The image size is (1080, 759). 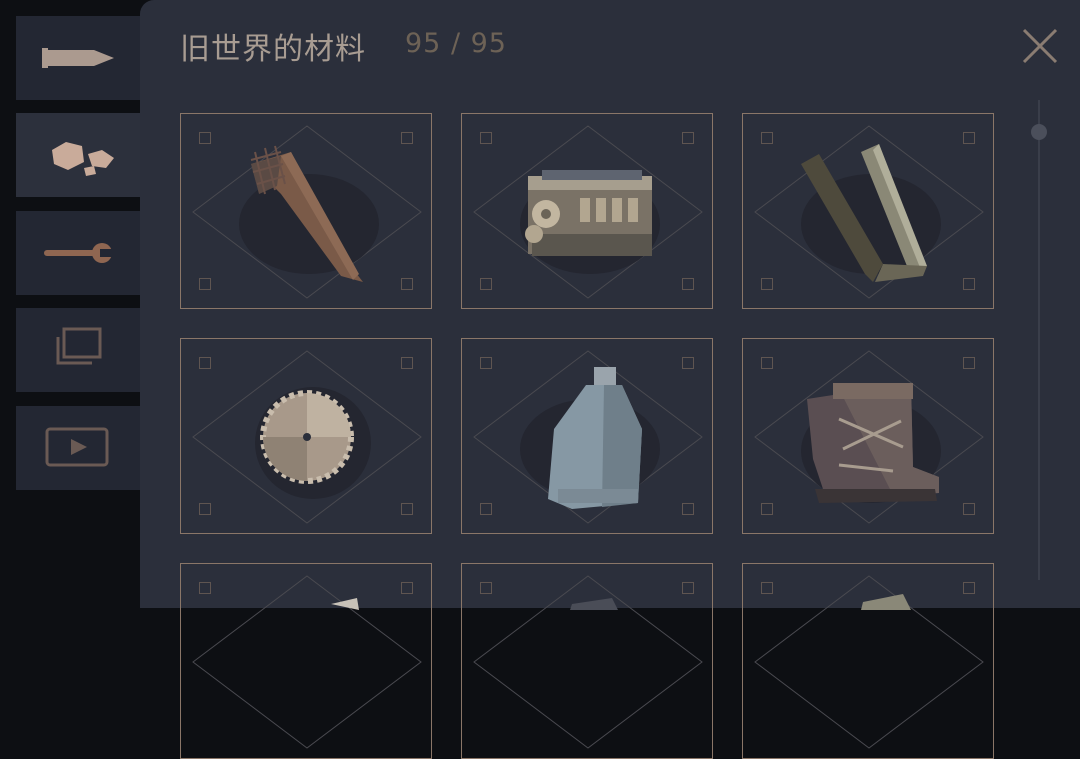 I want to click on worn-boot-icon, so click(x=871, y=443).